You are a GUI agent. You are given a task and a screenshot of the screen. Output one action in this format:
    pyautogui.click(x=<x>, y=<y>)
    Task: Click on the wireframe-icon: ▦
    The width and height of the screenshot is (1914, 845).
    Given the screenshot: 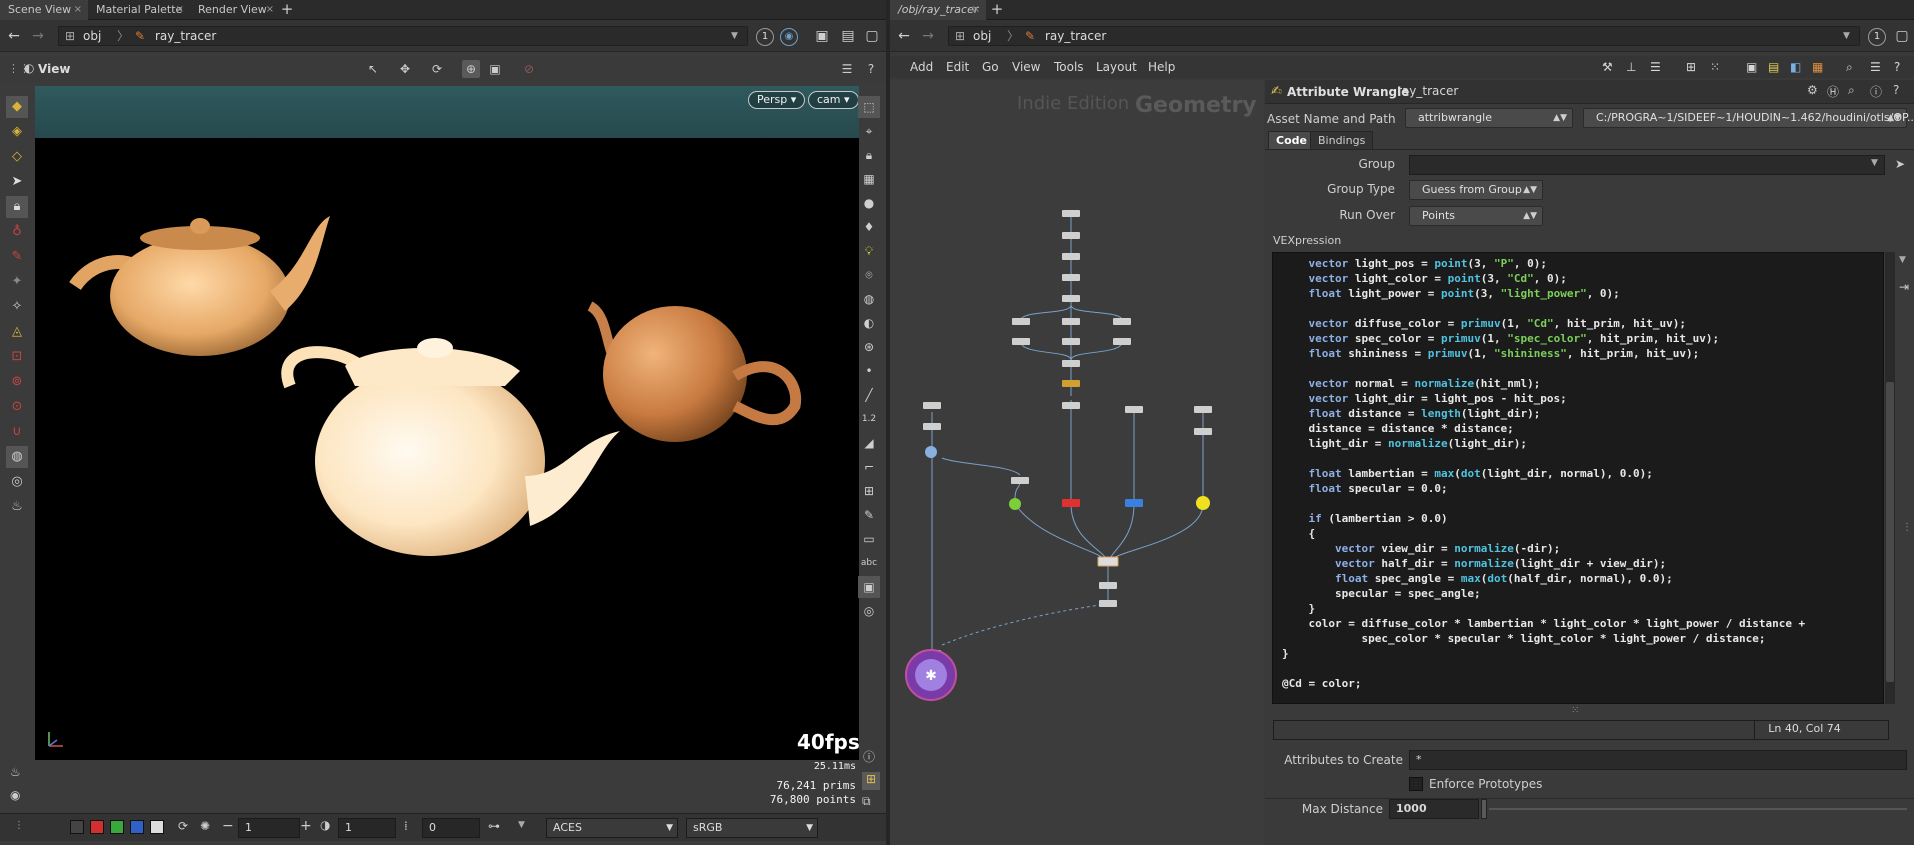 What is the action you would take?
    pyautogui.click(x=869, y=179)
    